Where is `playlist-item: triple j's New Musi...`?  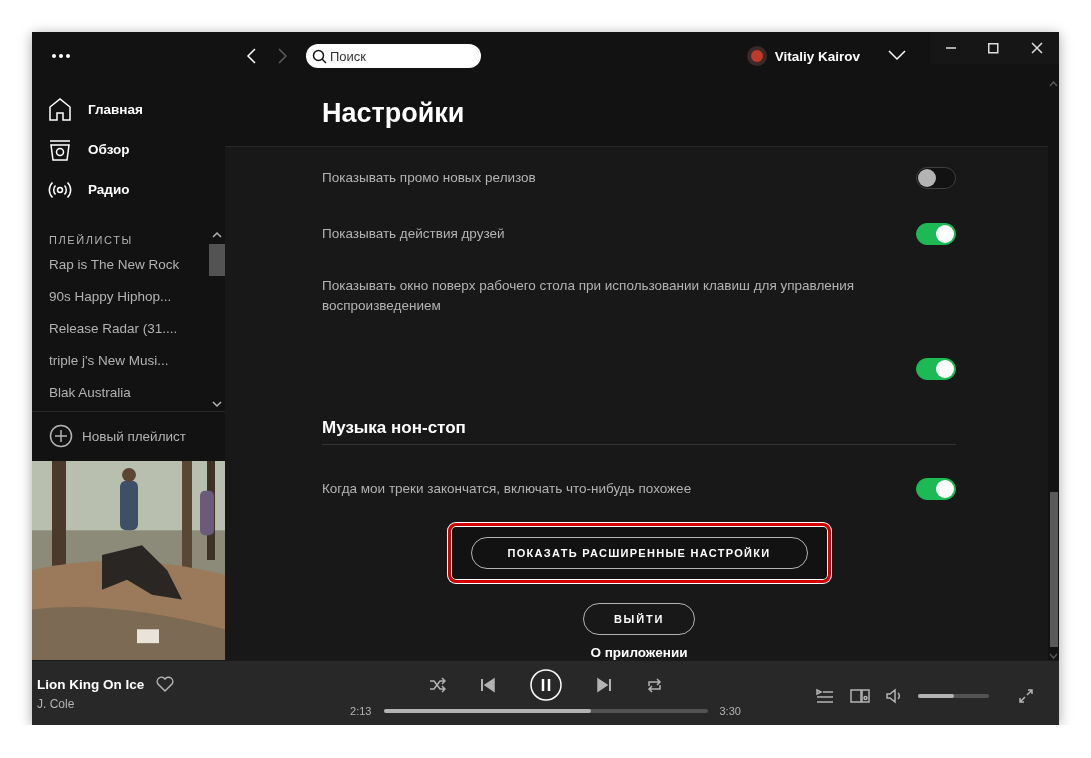 playlist-item: triple j's New Musi... is located at coordinates (109, 360).